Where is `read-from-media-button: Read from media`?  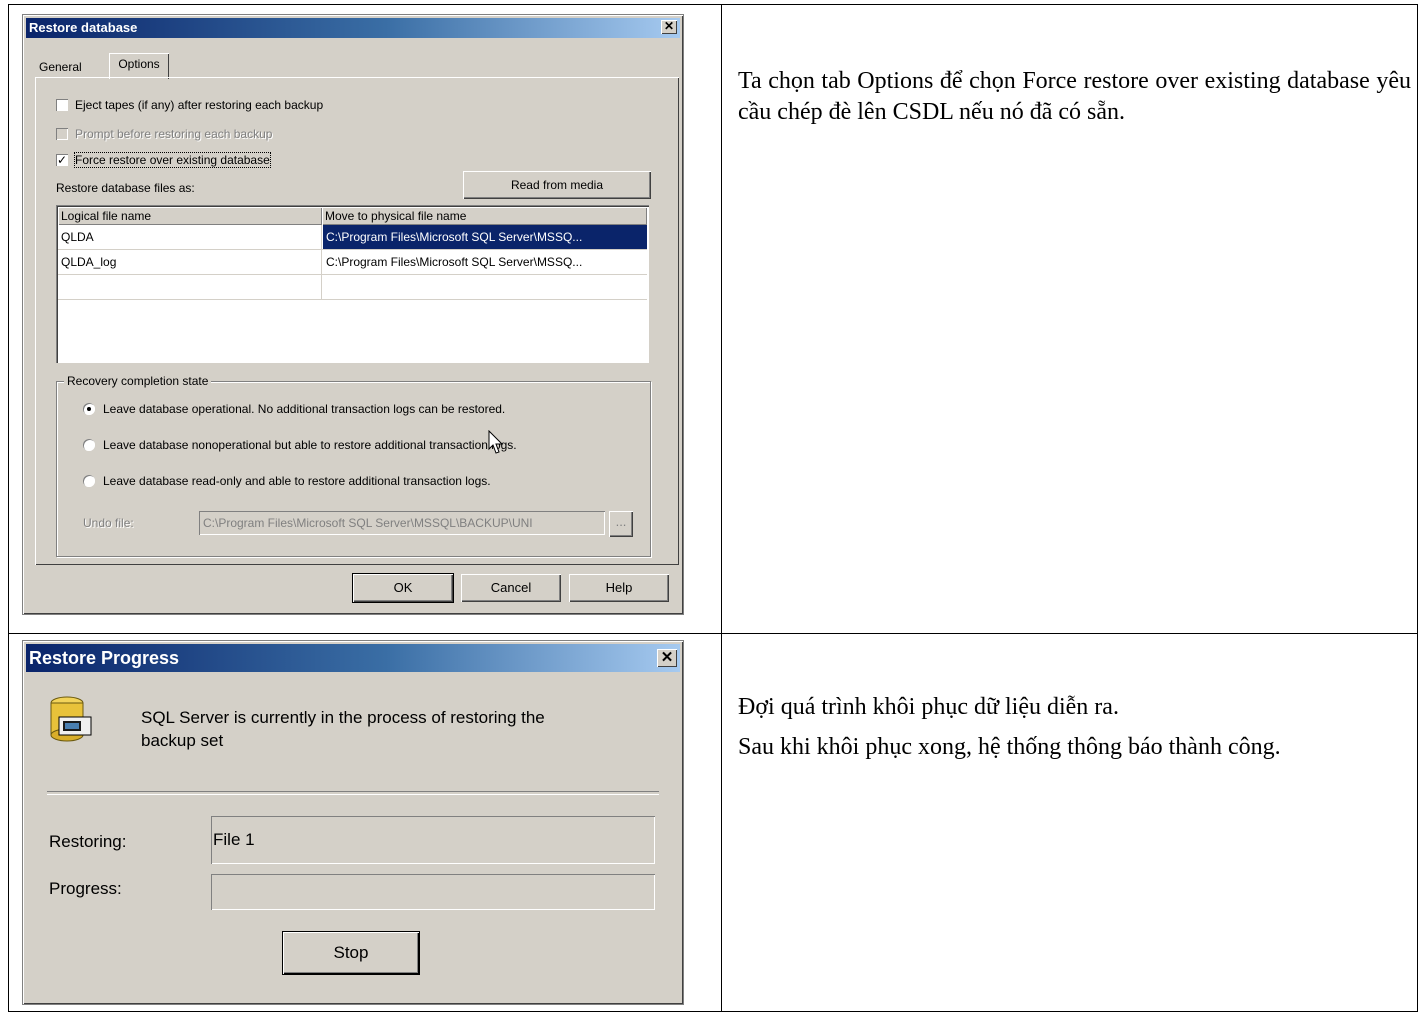
read-from-media-button: Read from media is located at coordinates (557, 185).